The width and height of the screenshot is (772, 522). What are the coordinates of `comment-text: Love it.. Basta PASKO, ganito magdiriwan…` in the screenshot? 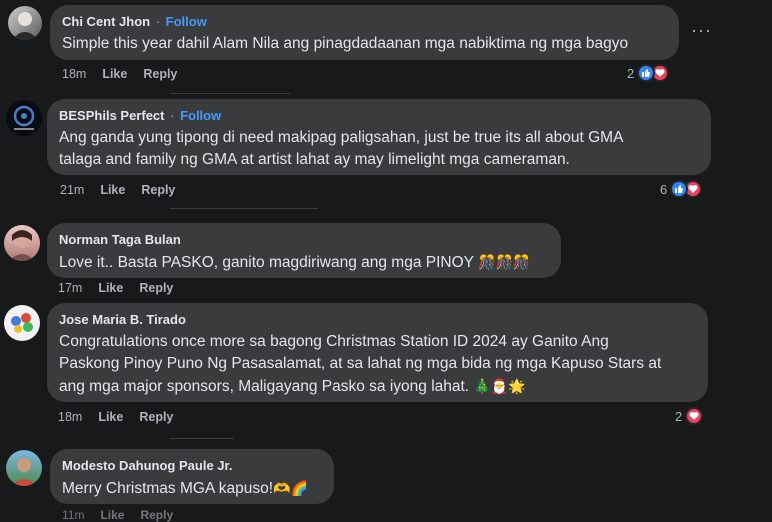 It's located at (304, 262).